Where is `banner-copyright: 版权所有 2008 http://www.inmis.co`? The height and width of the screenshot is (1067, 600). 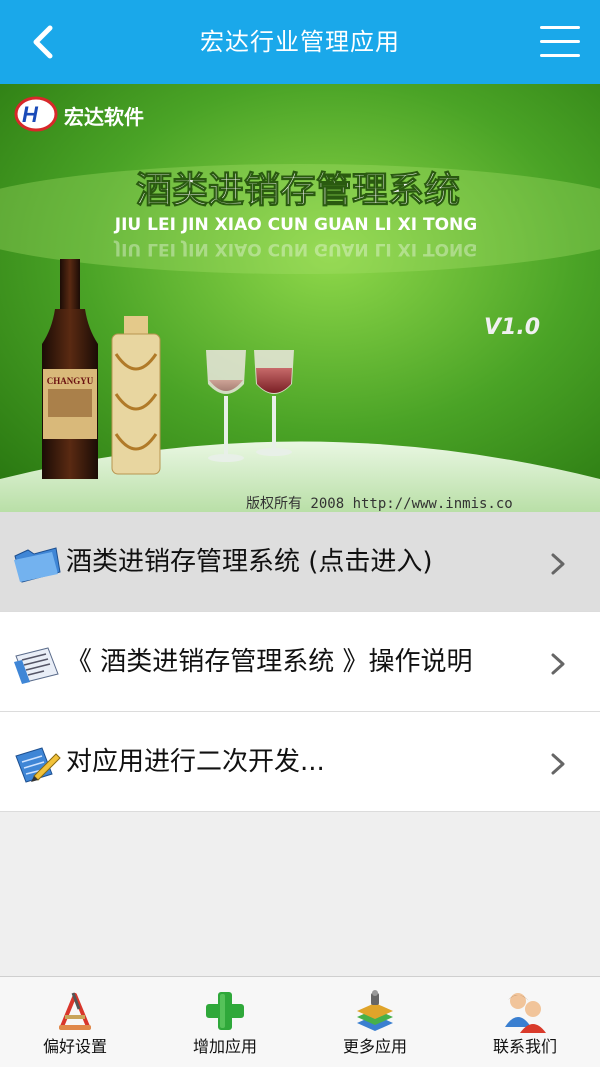 banner-copyright: 版权所有 2008 http://www.inmis.co is located at coordinates (379, 504).